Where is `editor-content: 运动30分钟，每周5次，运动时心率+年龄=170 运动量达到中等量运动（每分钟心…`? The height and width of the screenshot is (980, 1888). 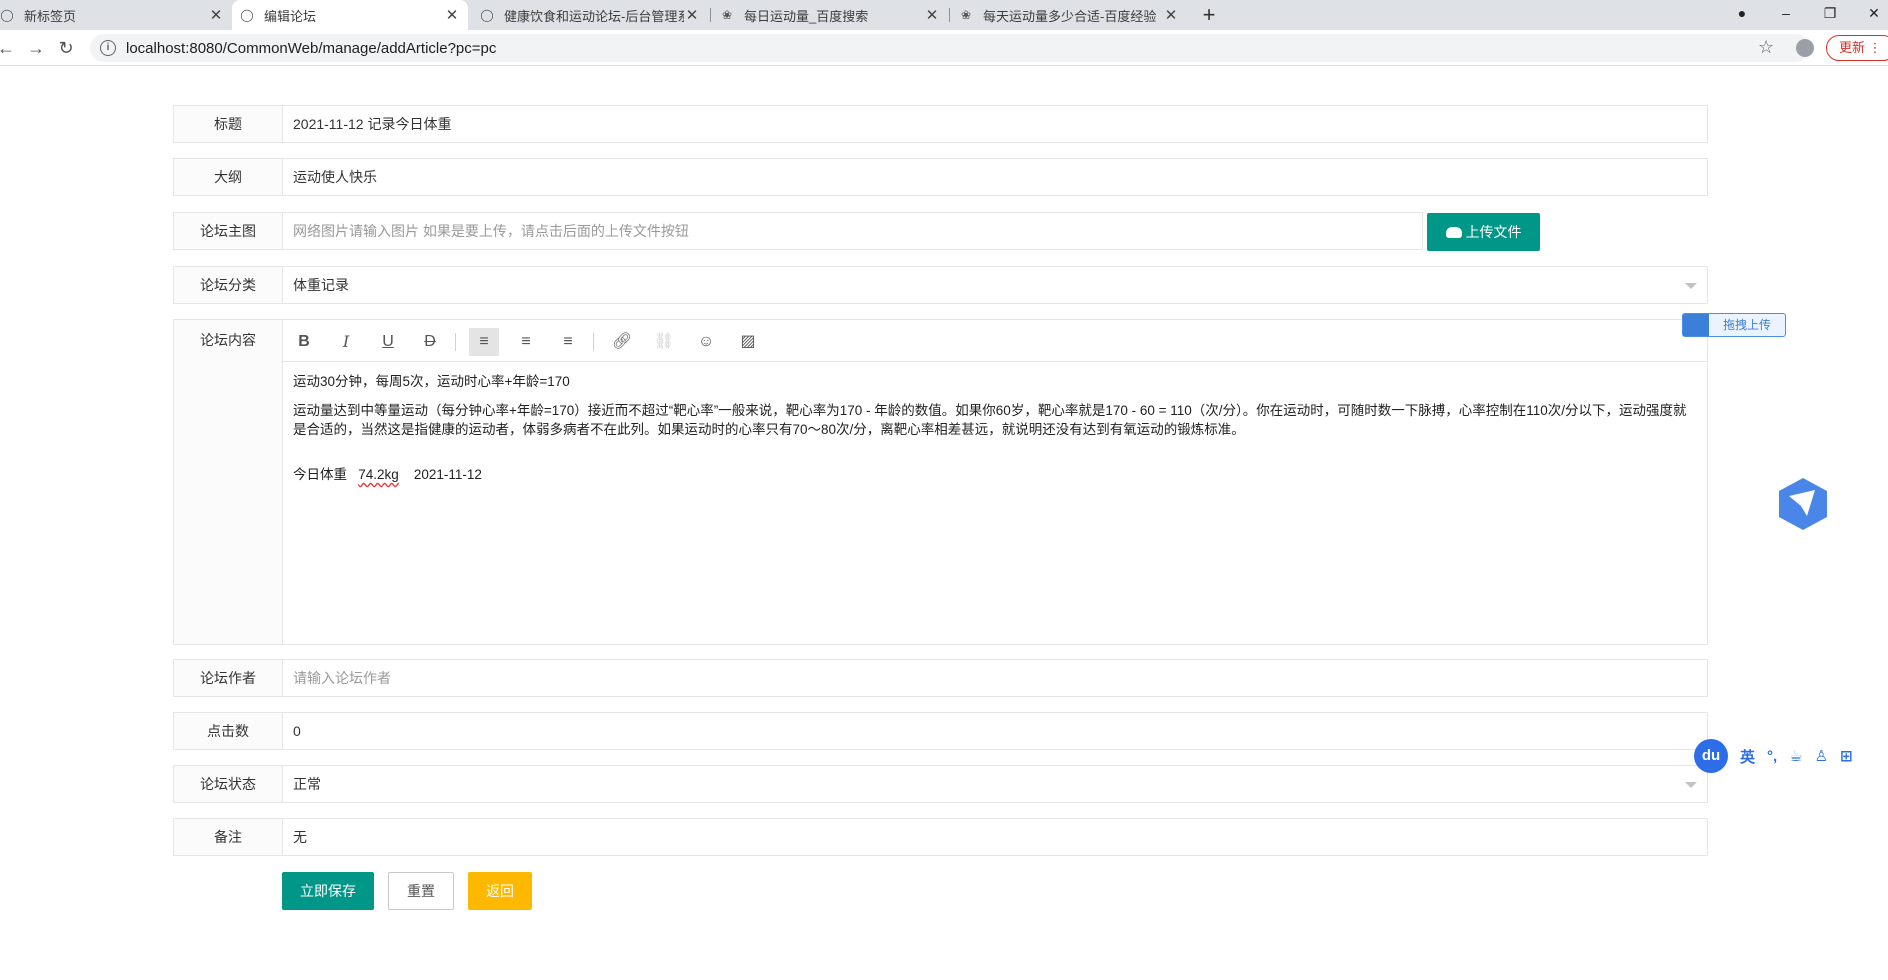 editor-content: 运动30分钟，每周5次，运动时心率+年龄=170 运动量达到中等量运动（每分钟心… is located at coordinates (995, 433).